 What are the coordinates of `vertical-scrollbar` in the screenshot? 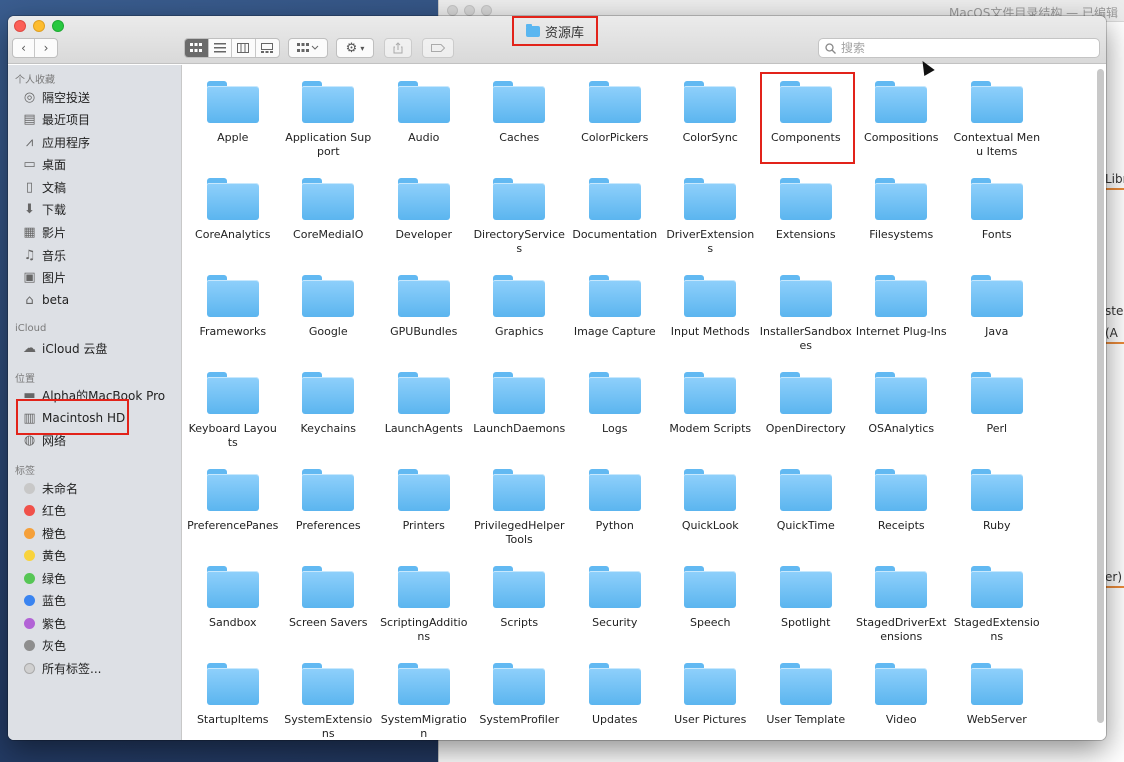 It's located at (1100, 396).